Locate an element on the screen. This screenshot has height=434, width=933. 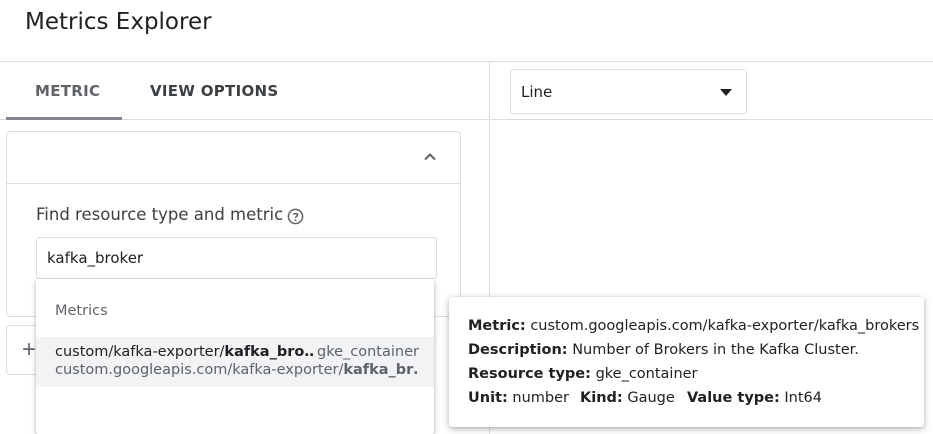
tooltip-kind-label: Kind: is located at coordinates (601, 398).